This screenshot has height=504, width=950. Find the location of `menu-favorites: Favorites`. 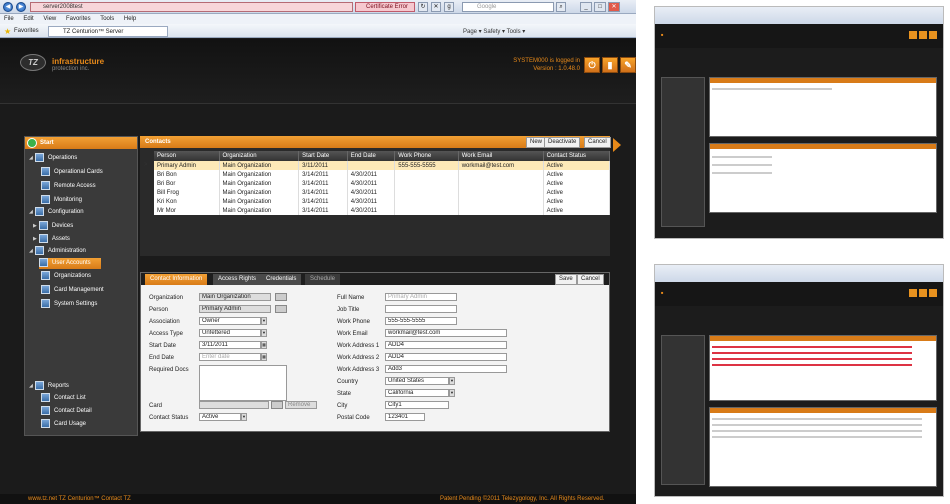

menu-favorites: Favorites is located at coordinates (78, 19).